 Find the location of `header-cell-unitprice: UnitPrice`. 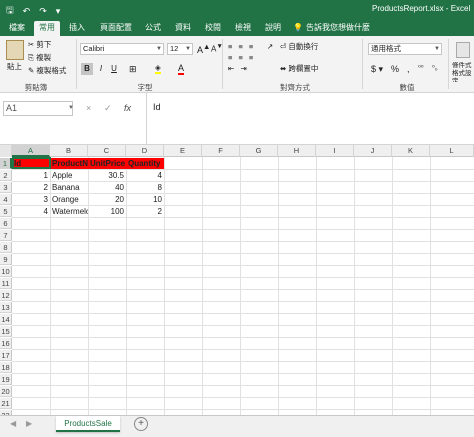

header-cell-unitprice: UnitPrice is located at coordinates (107, 163).